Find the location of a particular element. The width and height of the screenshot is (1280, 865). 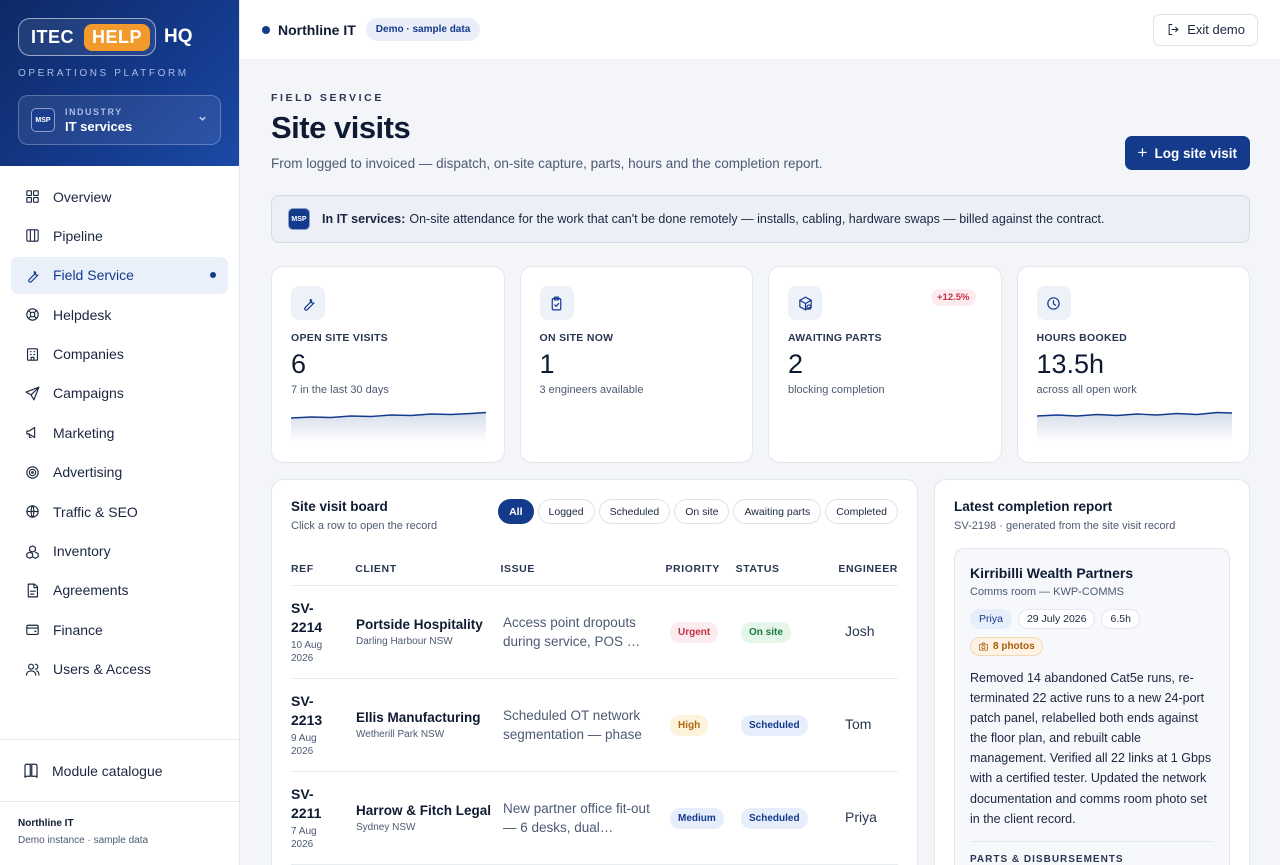

column-header: STATUS is located at coordinates (787, 569).